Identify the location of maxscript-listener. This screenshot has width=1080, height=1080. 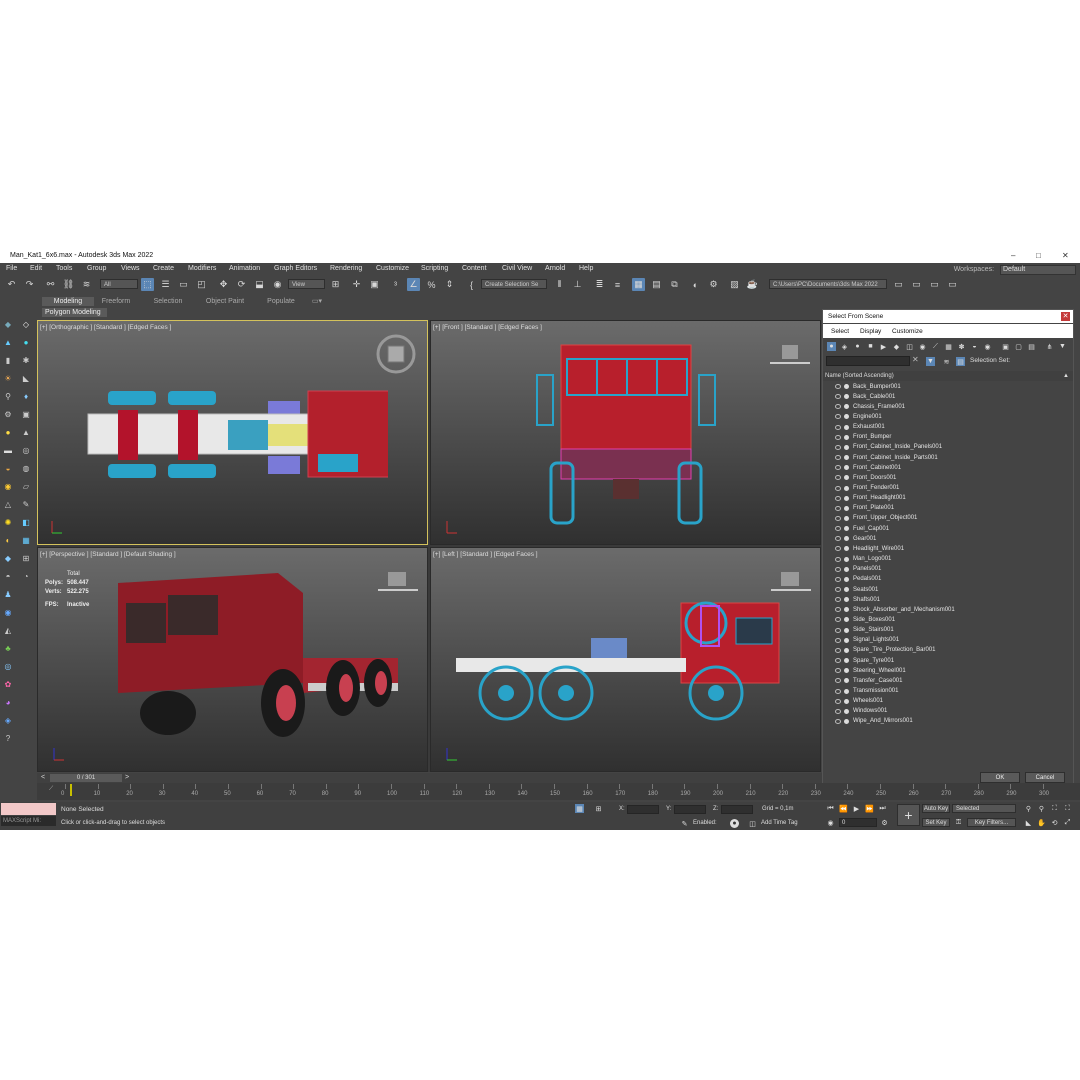
(28, 809).